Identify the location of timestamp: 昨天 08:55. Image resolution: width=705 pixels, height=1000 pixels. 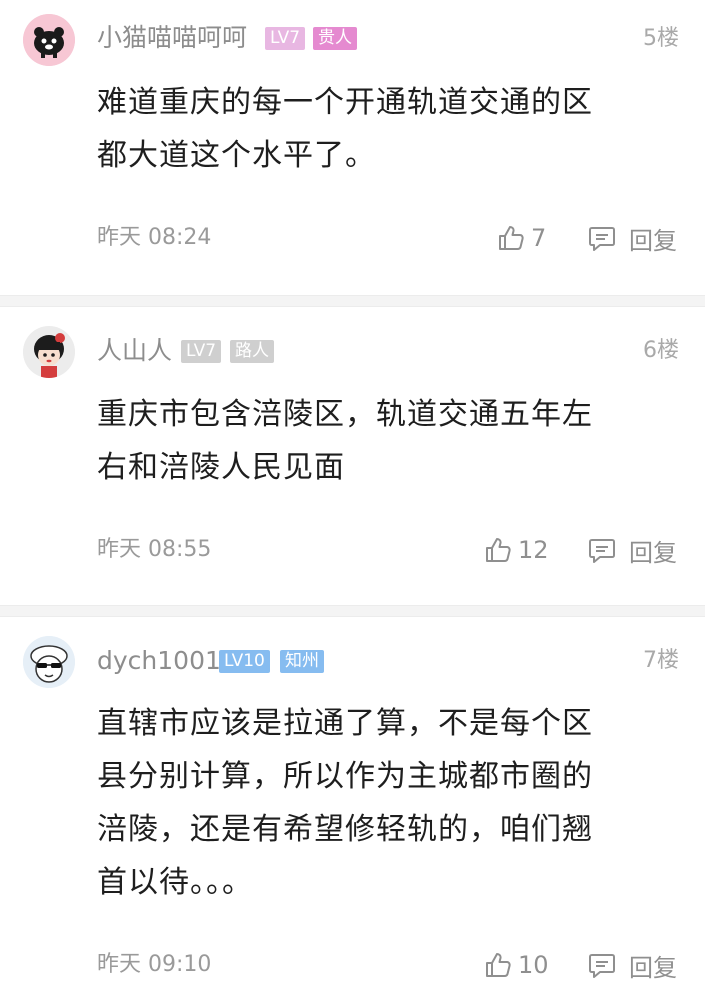
(154, 549).